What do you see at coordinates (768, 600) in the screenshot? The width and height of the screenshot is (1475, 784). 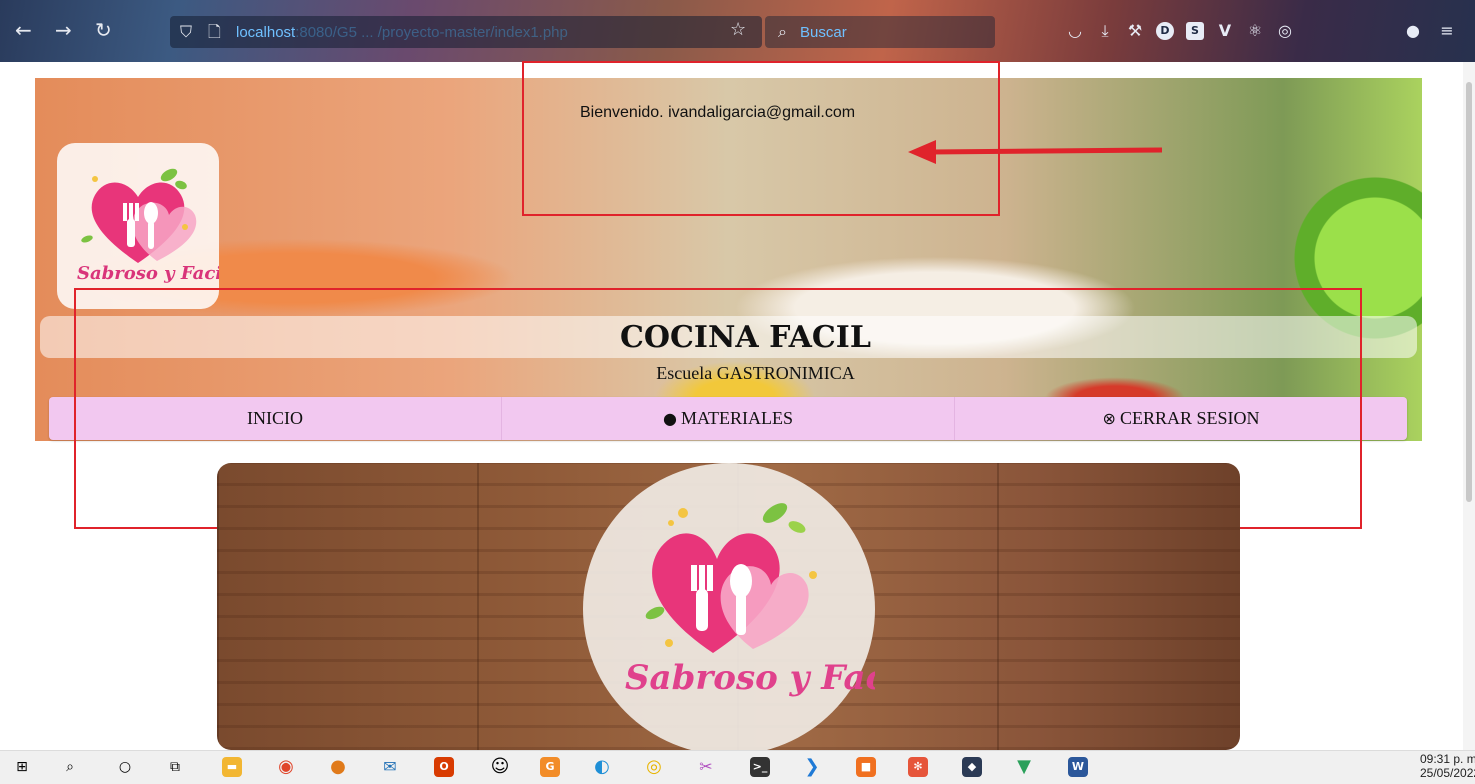 I see `sabroso-facil-large-logo-icon: Sabroso y Facil` at bounding box center [768, 600].